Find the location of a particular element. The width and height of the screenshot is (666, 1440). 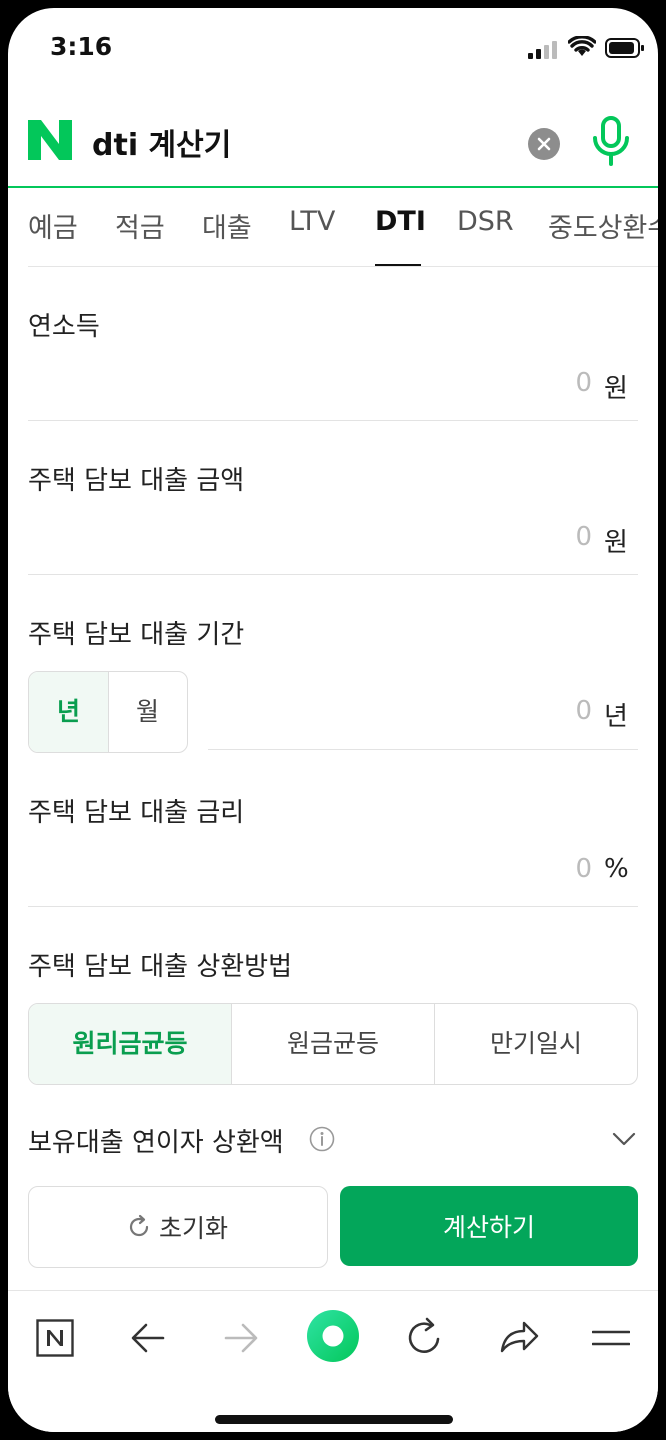

loan-period-label: 주택 담보 대출 기간 is located at coordinates (136, 635).